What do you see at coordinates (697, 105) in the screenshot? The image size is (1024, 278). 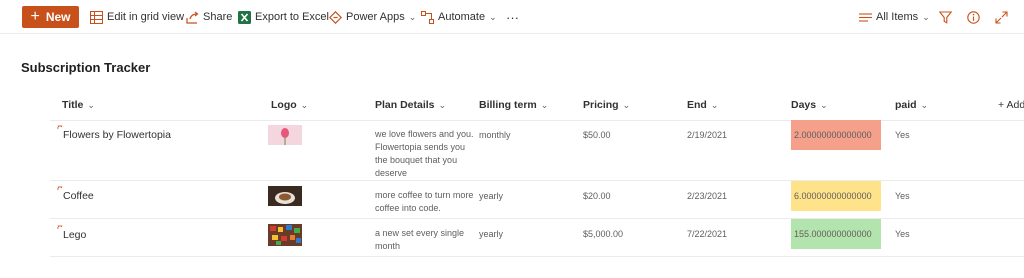 I see `column-header-label: End` at bounding box center [697, 105].